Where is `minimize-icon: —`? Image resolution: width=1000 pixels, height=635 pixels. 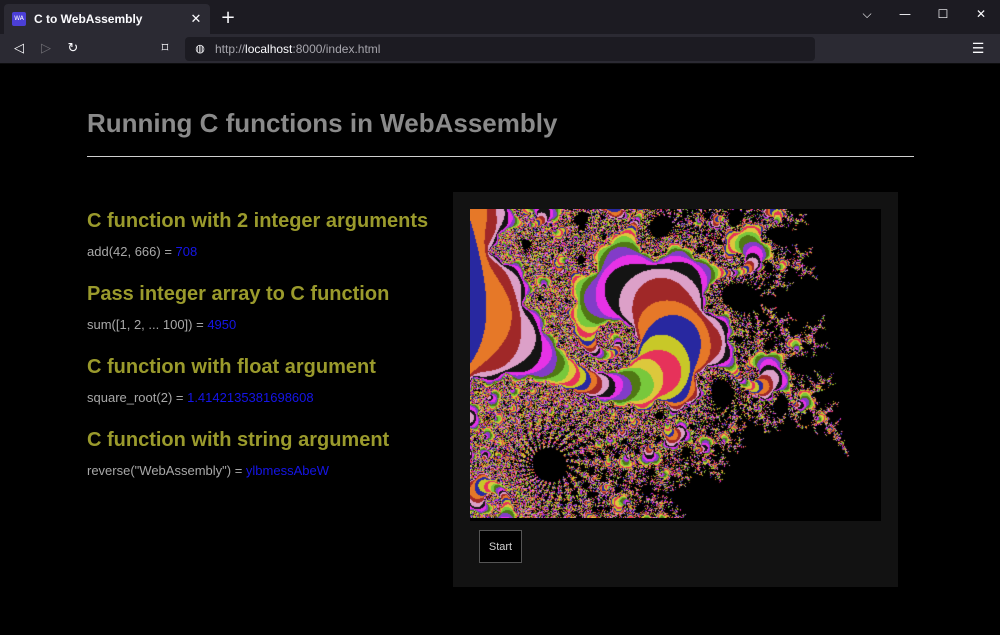
minimize-icon: — is located at coordinates (905, 14).